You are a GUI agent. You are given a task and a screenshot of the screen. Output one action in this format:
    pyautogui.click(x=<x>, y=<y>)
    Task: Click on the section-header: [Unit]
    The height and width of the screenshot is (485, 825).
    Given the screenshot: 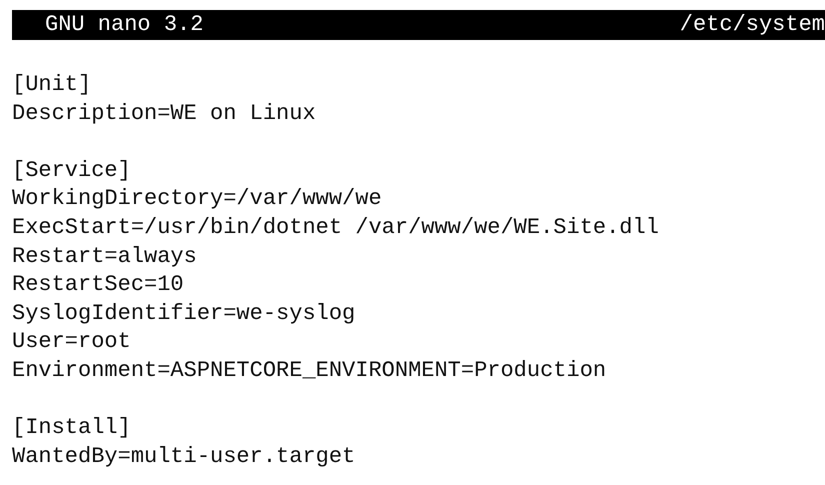 What is the action you would take?
    pyautogui.click(x=52, y=85)
    